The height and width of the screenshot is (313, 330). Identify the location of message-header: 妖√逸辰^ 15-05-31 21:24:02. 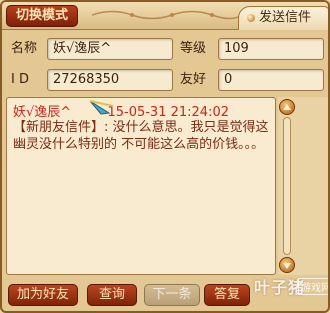
(121, 110).